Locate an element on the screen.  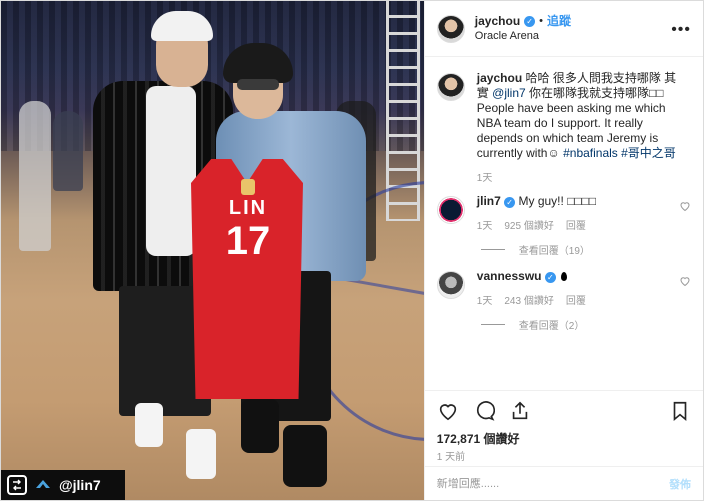
view-replies-button: 查看回覆（2） is located at coordinates (585, 324).